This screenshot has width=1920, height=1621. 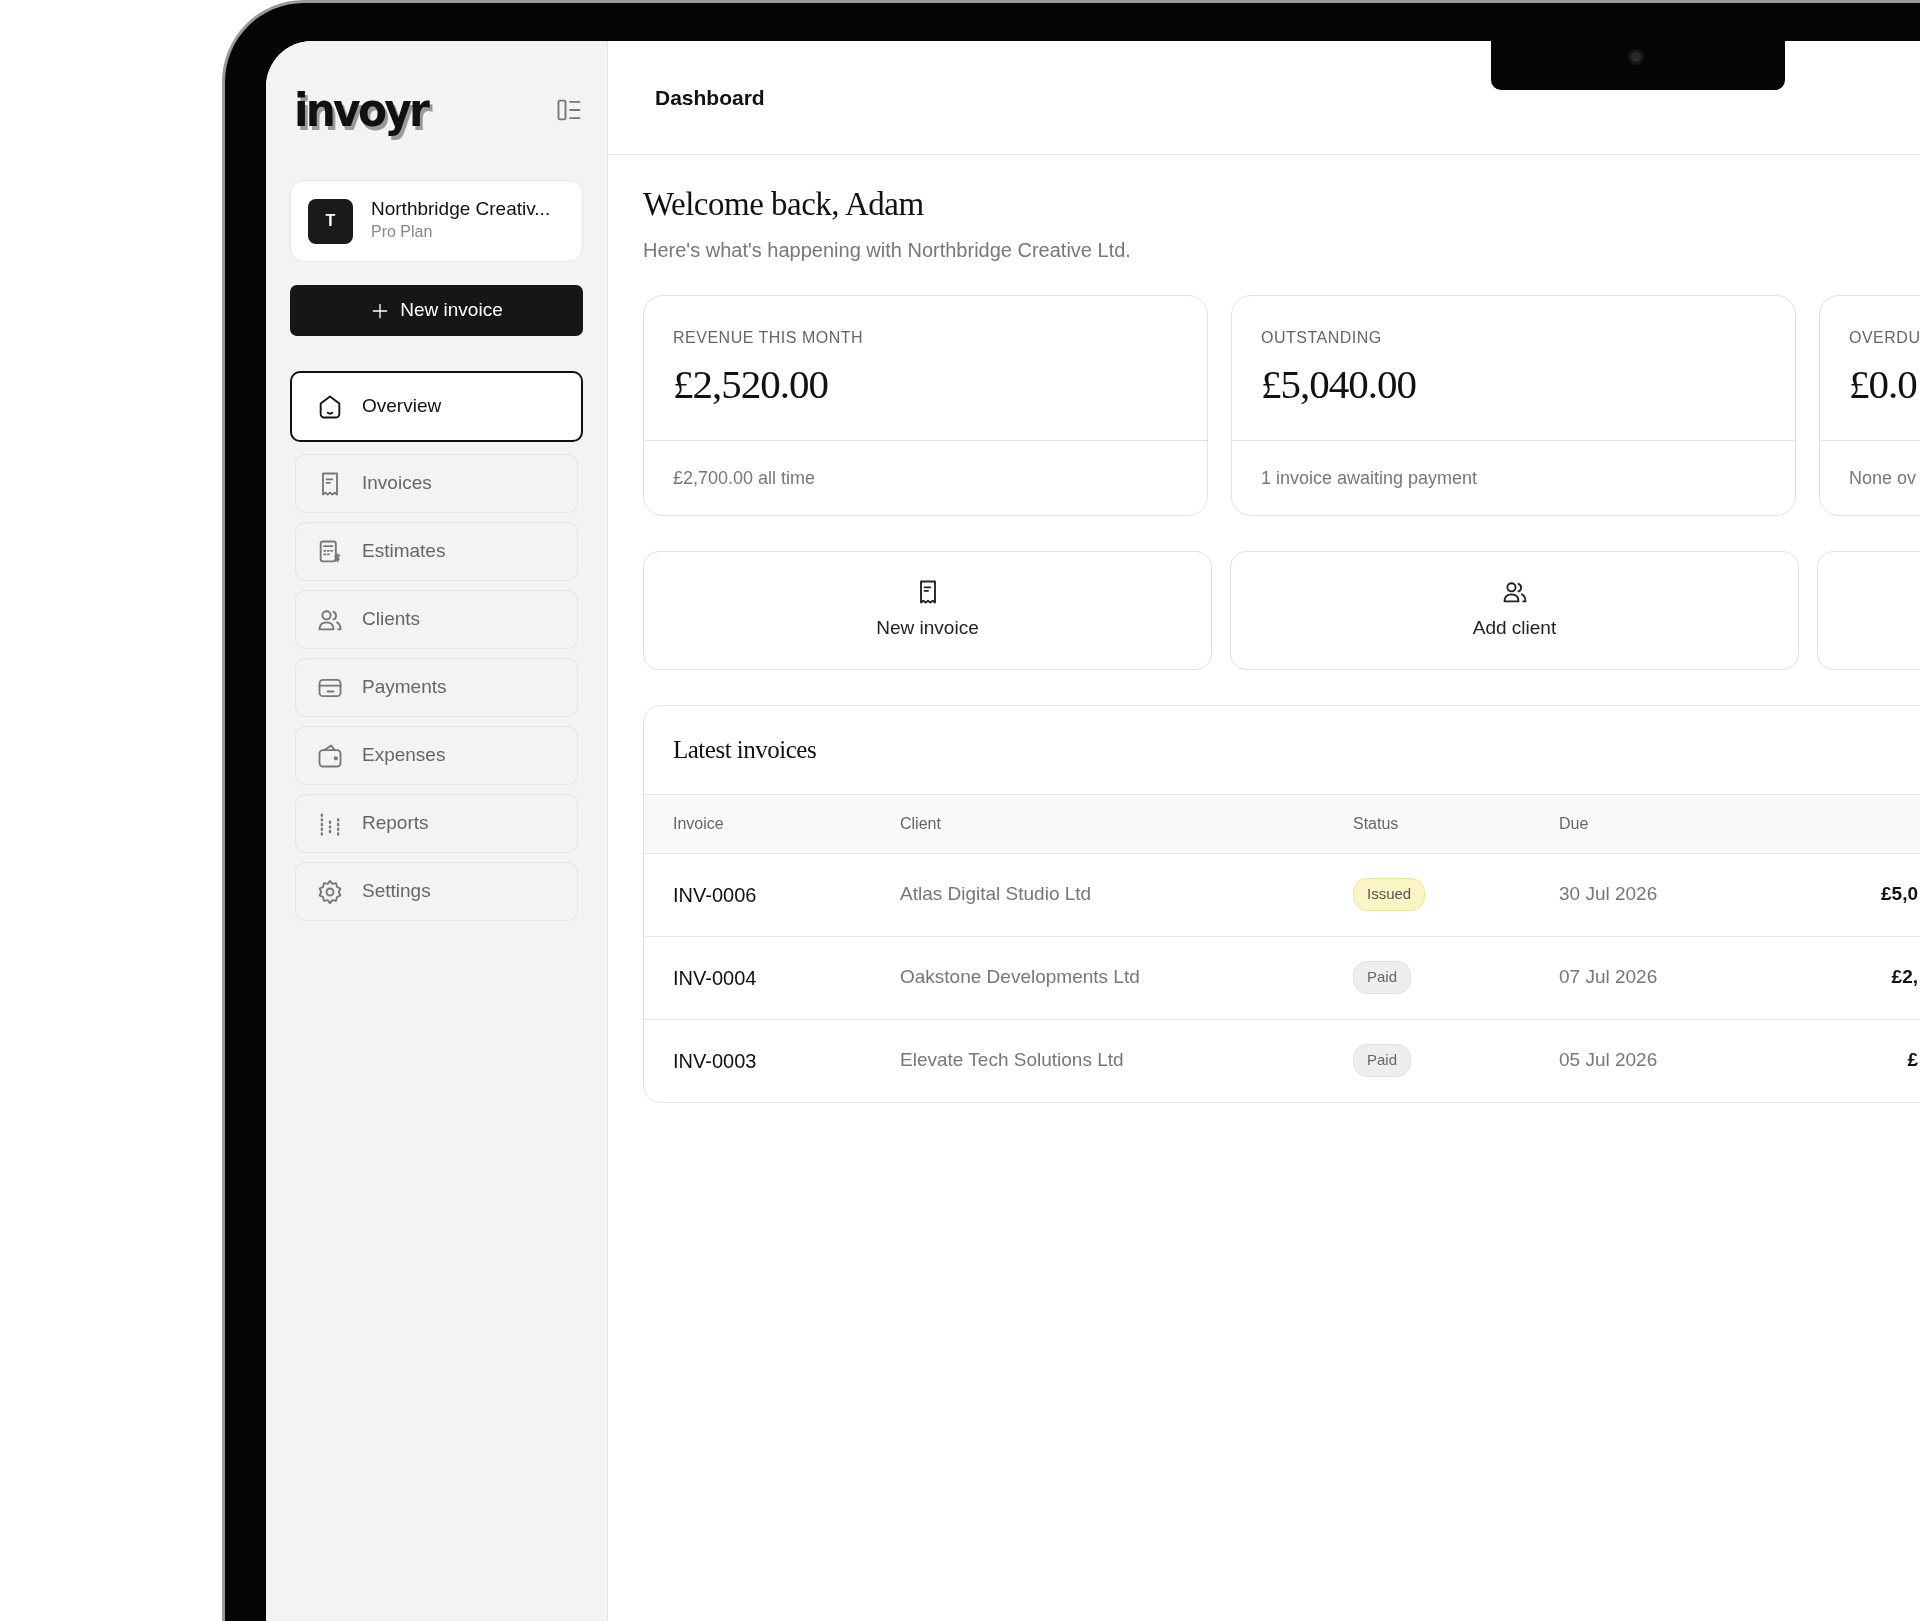 I want to click on organization-avatar: T, so click(x=330, y=221).